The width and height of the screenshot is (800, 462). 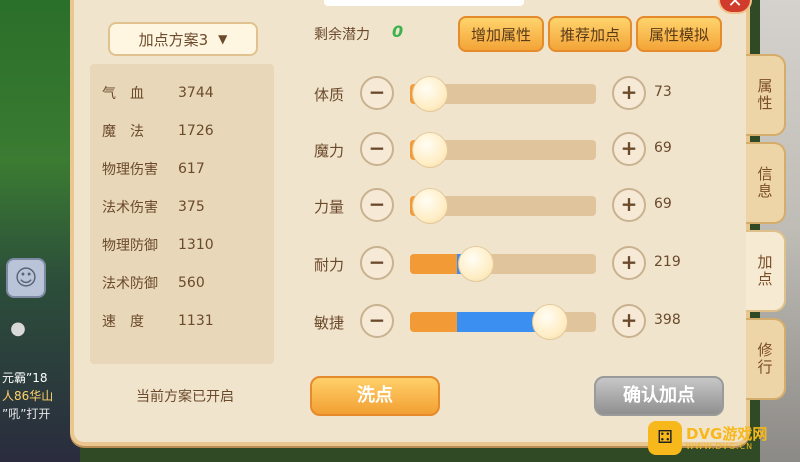 What do you see at coordinates (191, 207) in the screenshot?
I see `stat-value: 375` at bounding box center [191, 207].